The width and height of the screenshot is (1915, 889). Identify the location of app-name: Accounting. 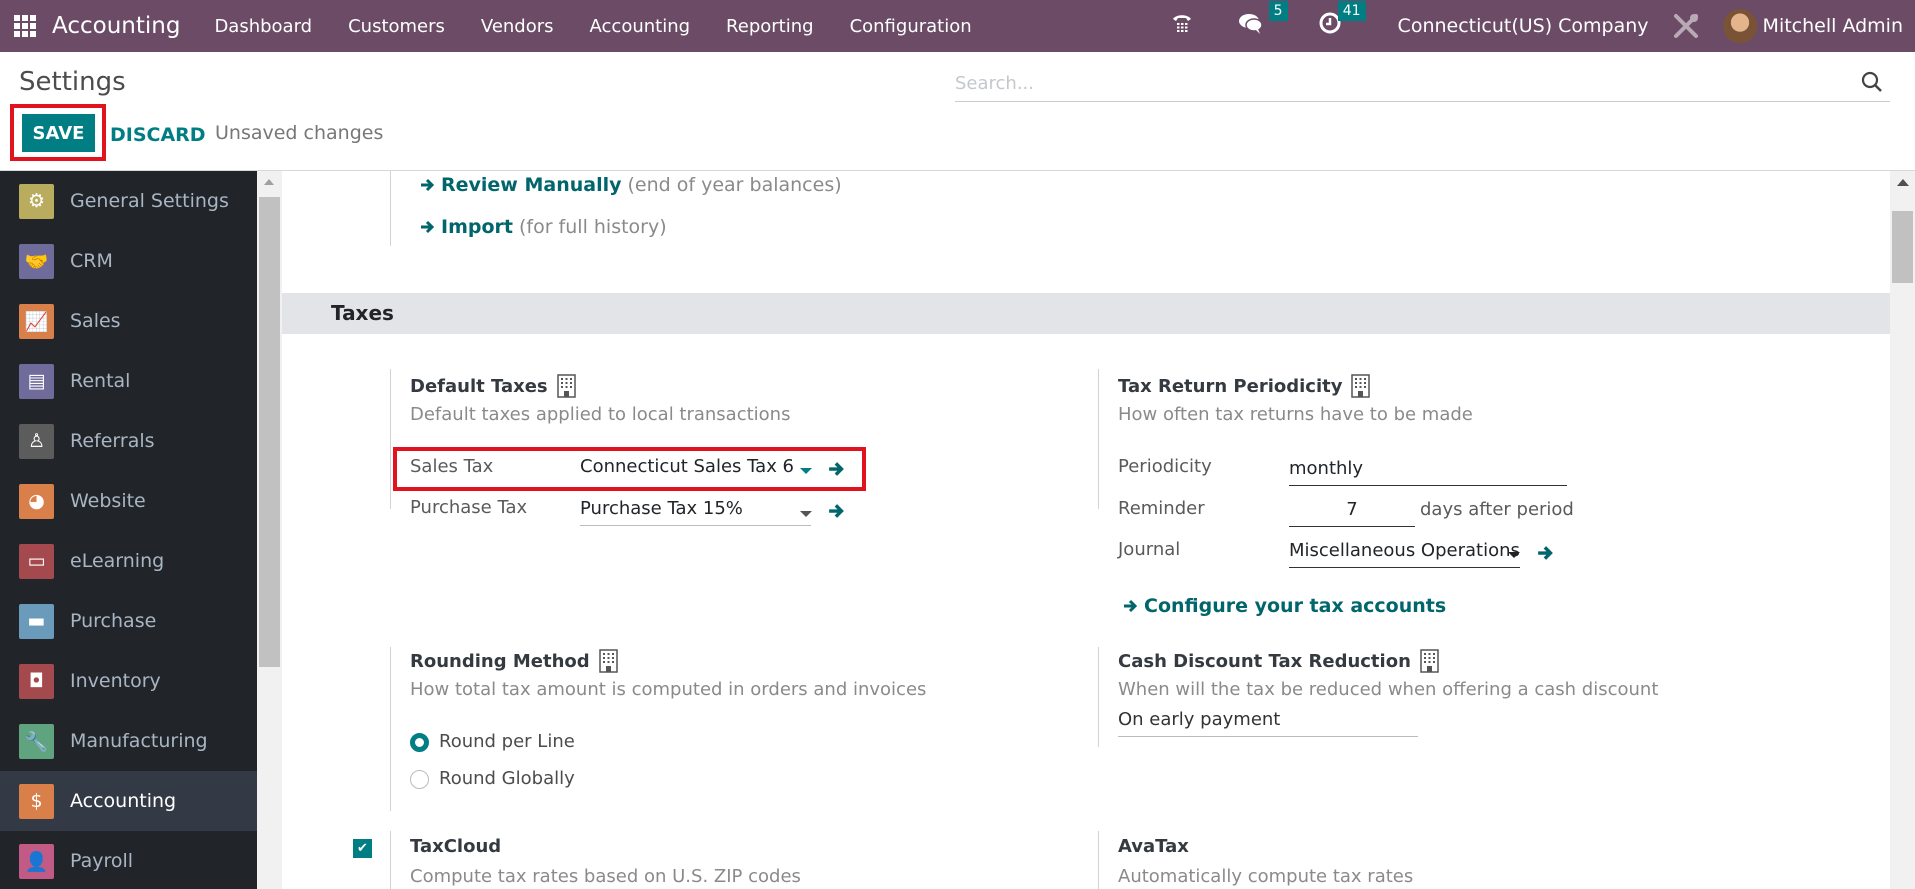
(116, 26).